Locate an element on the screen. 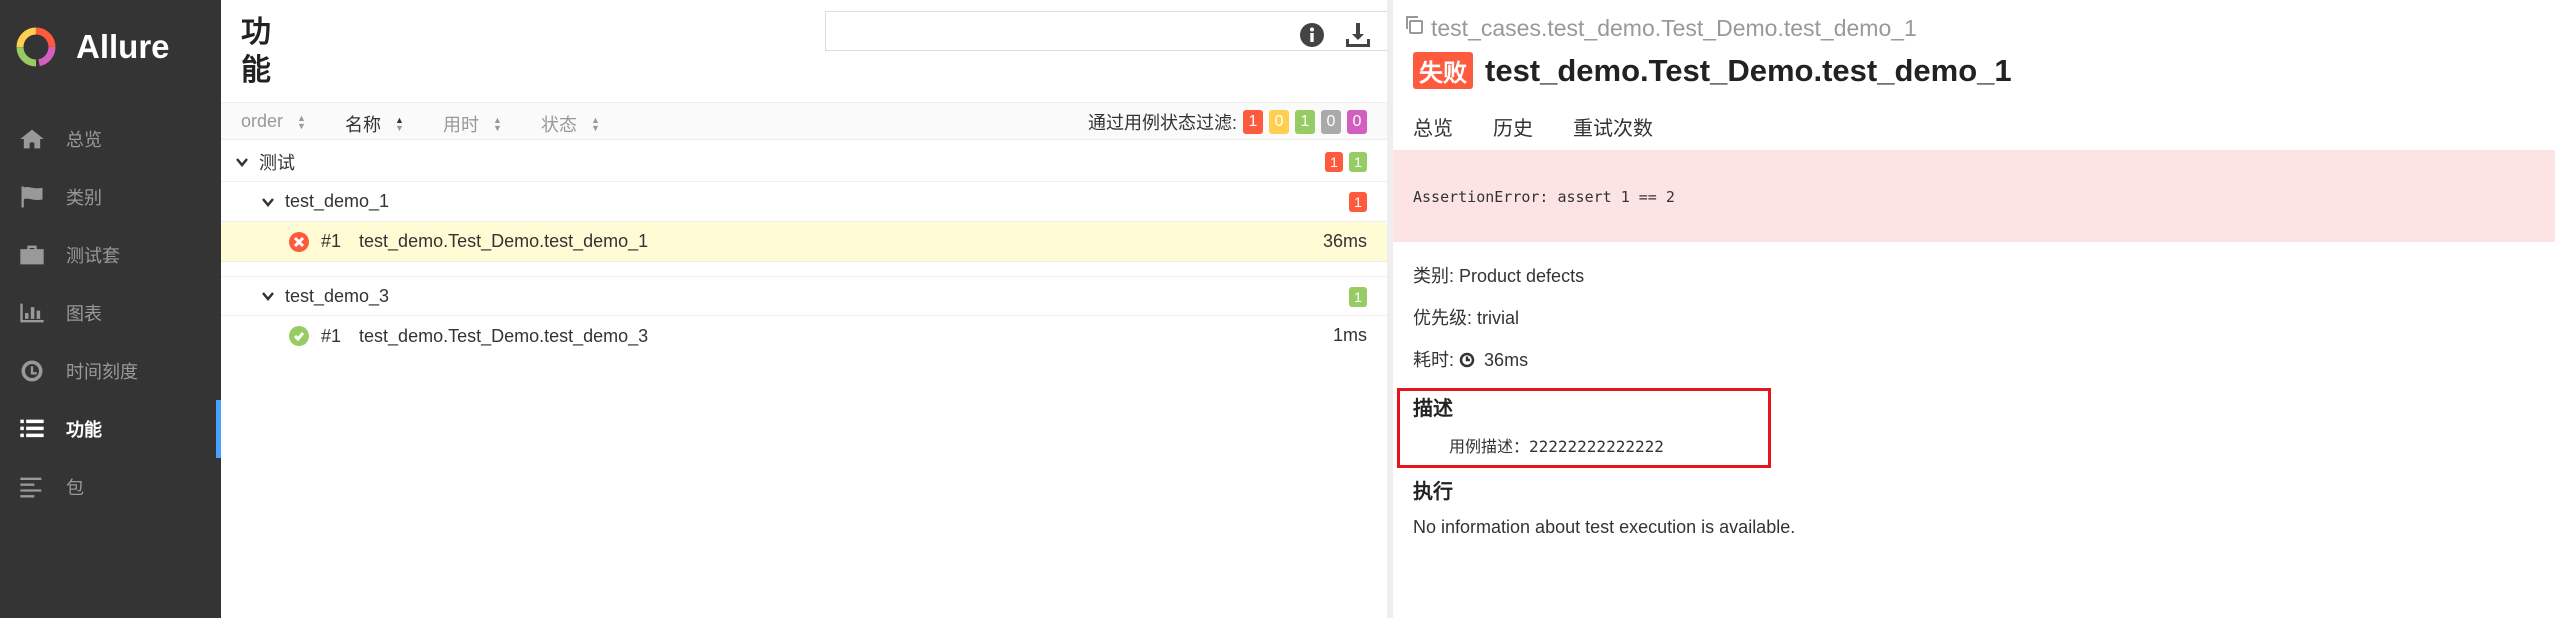 This screenshot has width=2555, height=618. tab-overview: 总览 is located at coordinates (1433, 130).